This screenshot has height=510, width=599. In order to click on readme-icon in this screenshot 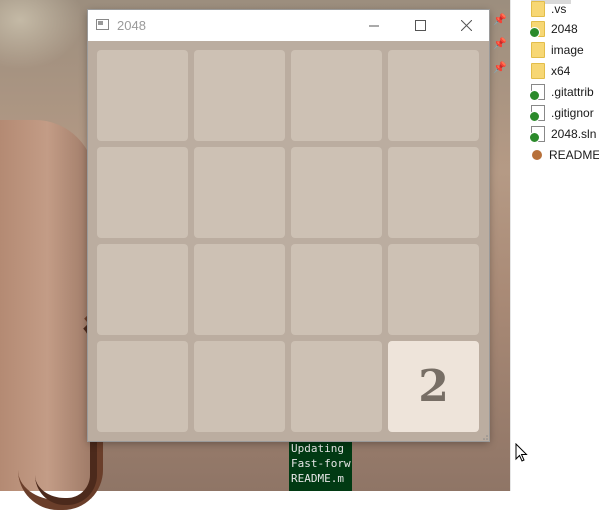, I will do `click(537, 155)`.